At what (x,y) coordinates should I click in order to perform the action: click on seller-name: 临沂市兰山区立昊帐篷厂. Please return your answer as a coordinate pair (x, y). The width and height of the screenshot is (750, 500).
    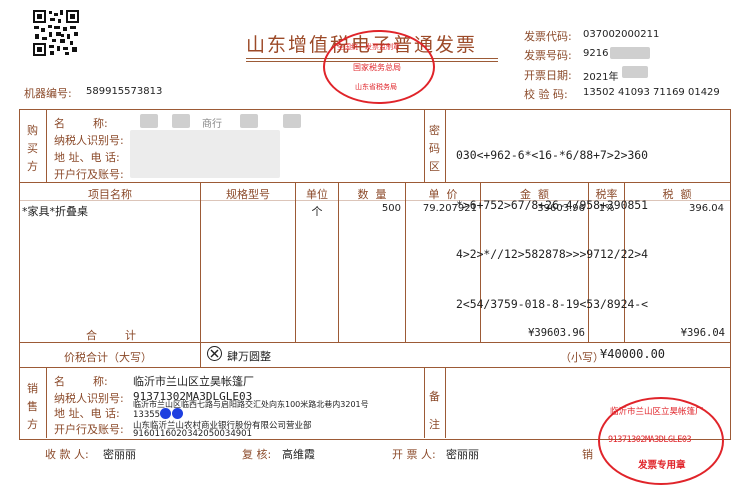
    Looking at the image, I should click on (193, 381).